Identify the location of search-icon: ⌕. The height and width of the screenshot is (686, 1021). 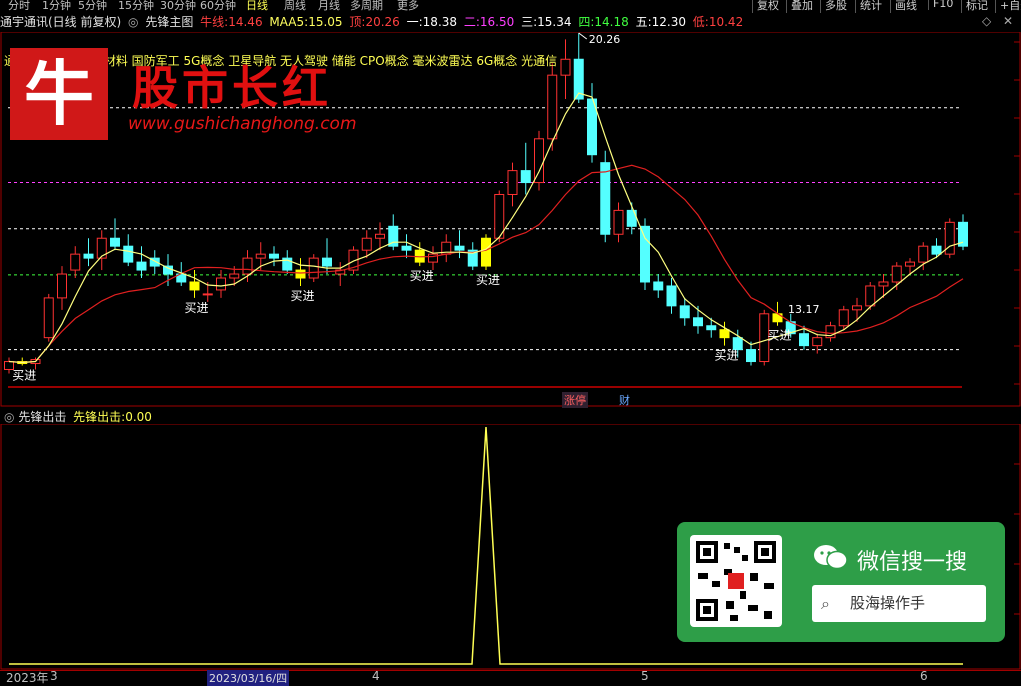
(825, 603).